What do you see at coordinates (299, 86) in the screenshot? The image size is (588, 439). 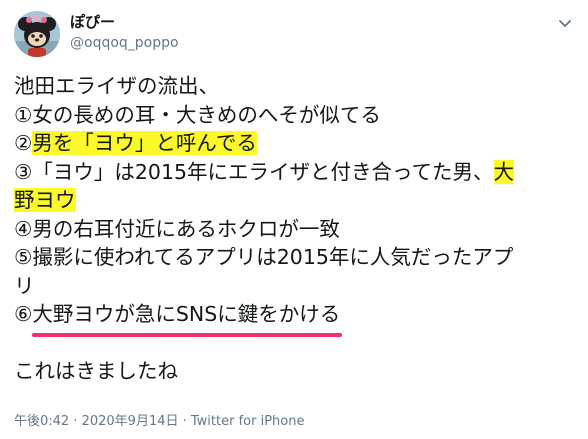 I see `tweet-line: 池田エライザの流出、` at bounding box center [299, 86].